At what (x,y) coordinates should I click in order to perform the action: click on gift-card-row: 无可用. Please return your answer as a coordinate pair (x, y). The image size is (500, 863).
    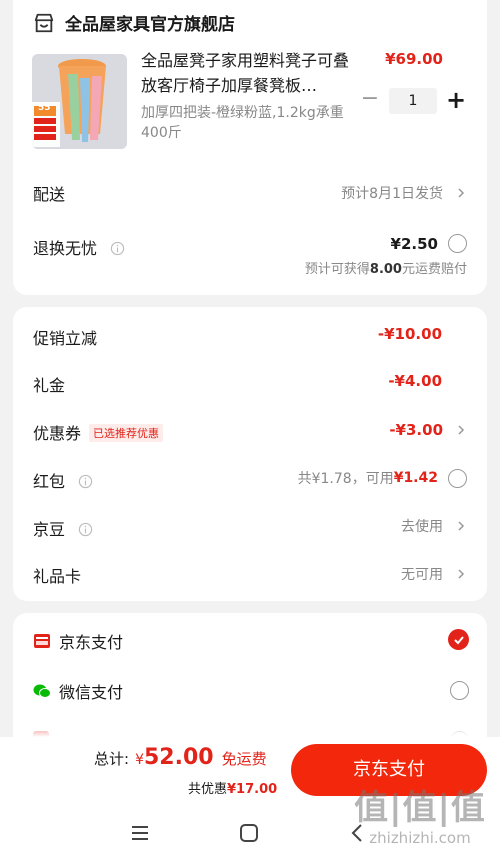
    Looking at the image, I should click on (434, 574).